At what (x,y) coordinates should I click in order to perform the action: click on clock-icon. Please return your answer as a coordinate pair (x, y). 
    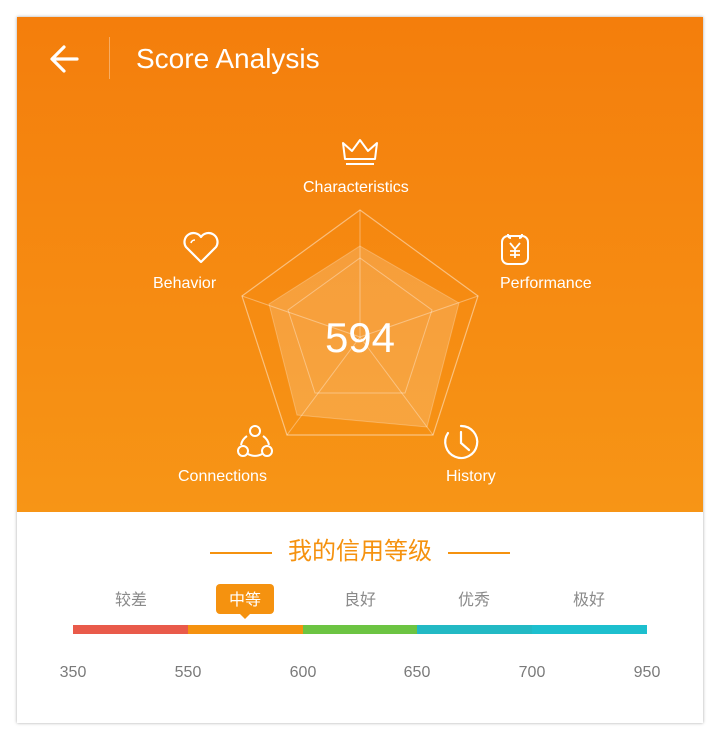
    Looking at the image, I should click on (461, 444).